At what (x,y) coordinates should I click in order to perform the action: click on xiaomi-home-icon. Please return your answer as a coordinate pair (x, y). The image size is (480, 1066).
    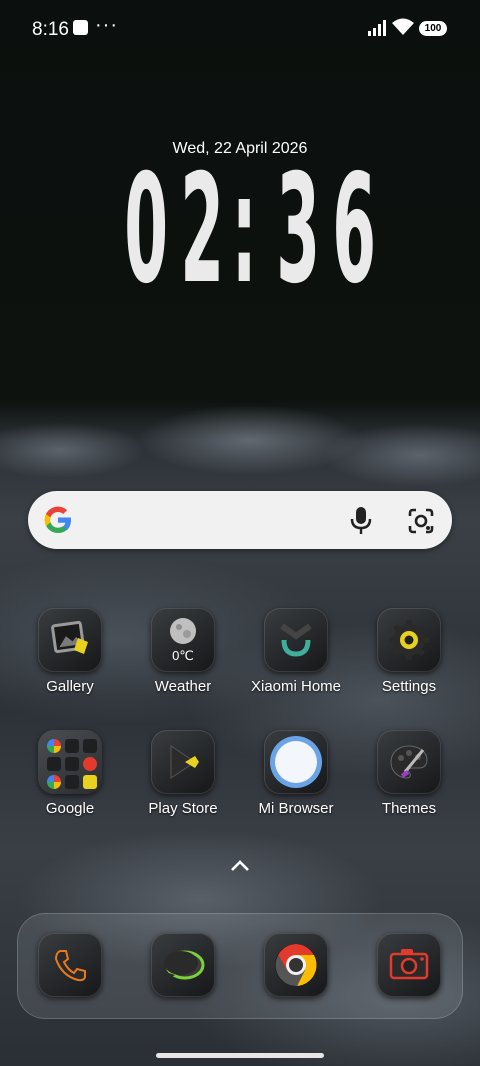
    Looking at the image, I should click on (296, 640).